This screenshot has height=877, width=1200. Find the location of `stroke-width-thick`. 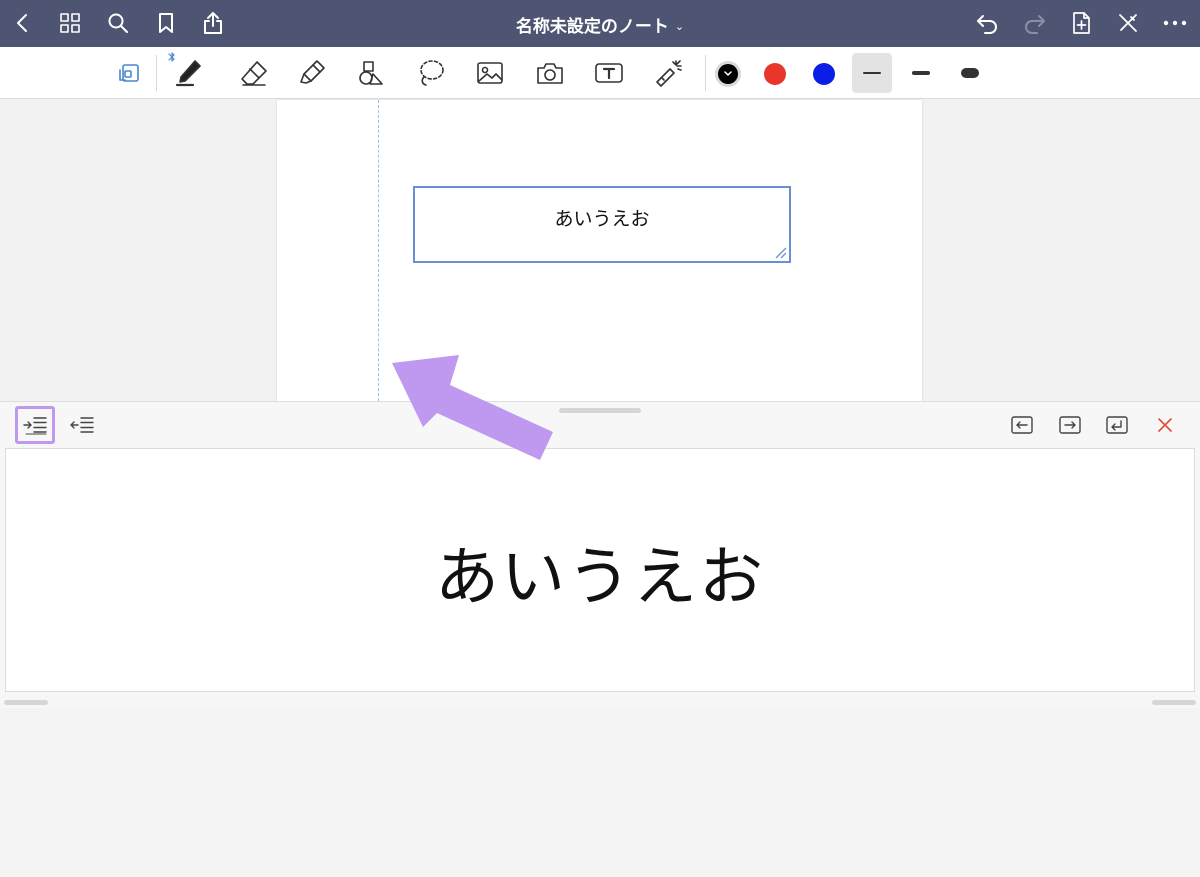

stroke-width-thick is located at coordinates (970, 73).